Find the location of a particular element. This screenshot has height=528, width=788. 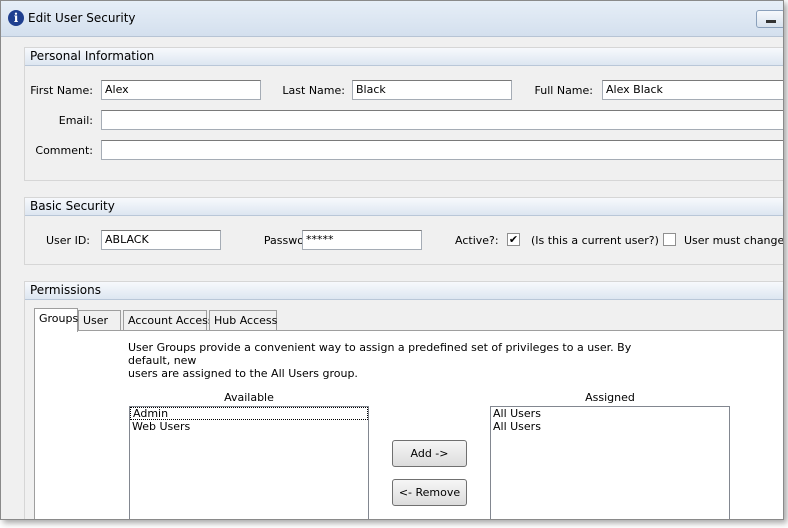

user-id-label: User ID: is located at coordinates (68, 240).